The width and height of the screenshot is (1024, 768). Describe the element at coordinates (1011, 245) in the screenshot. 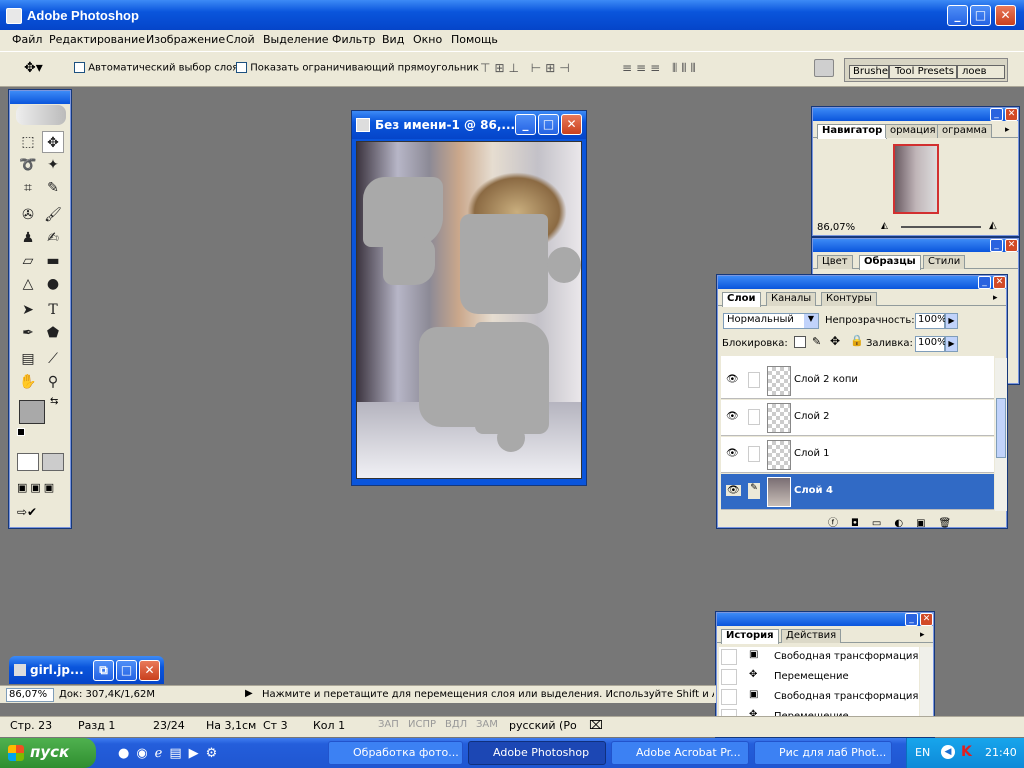

I see `swatches-close-button: ✕` at that location.